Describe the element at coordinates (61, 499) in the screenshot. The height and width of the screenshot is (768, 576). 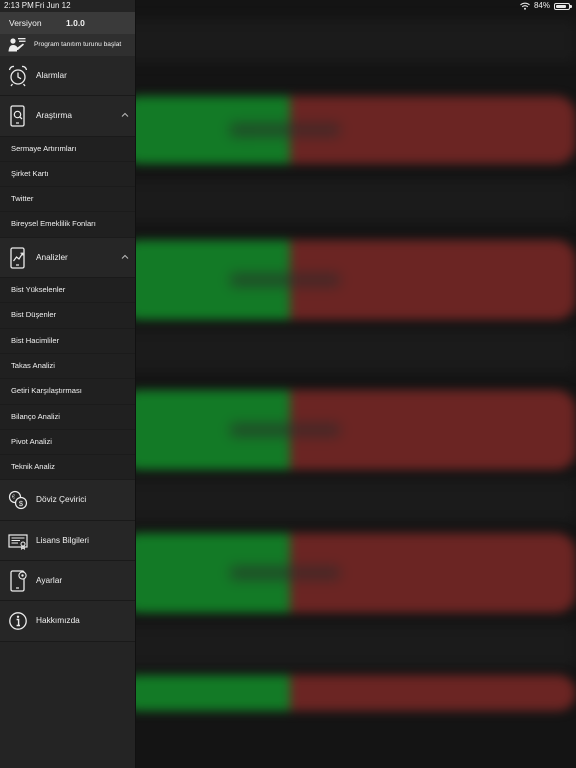
I see `menu-item-label: Döviz Çevirici` at that location.